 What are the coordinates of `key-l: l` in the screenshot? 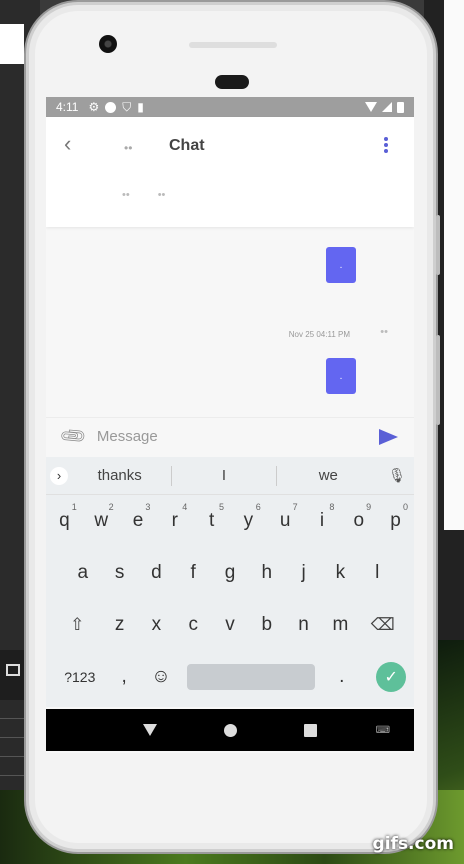 It's located at (377, 573).